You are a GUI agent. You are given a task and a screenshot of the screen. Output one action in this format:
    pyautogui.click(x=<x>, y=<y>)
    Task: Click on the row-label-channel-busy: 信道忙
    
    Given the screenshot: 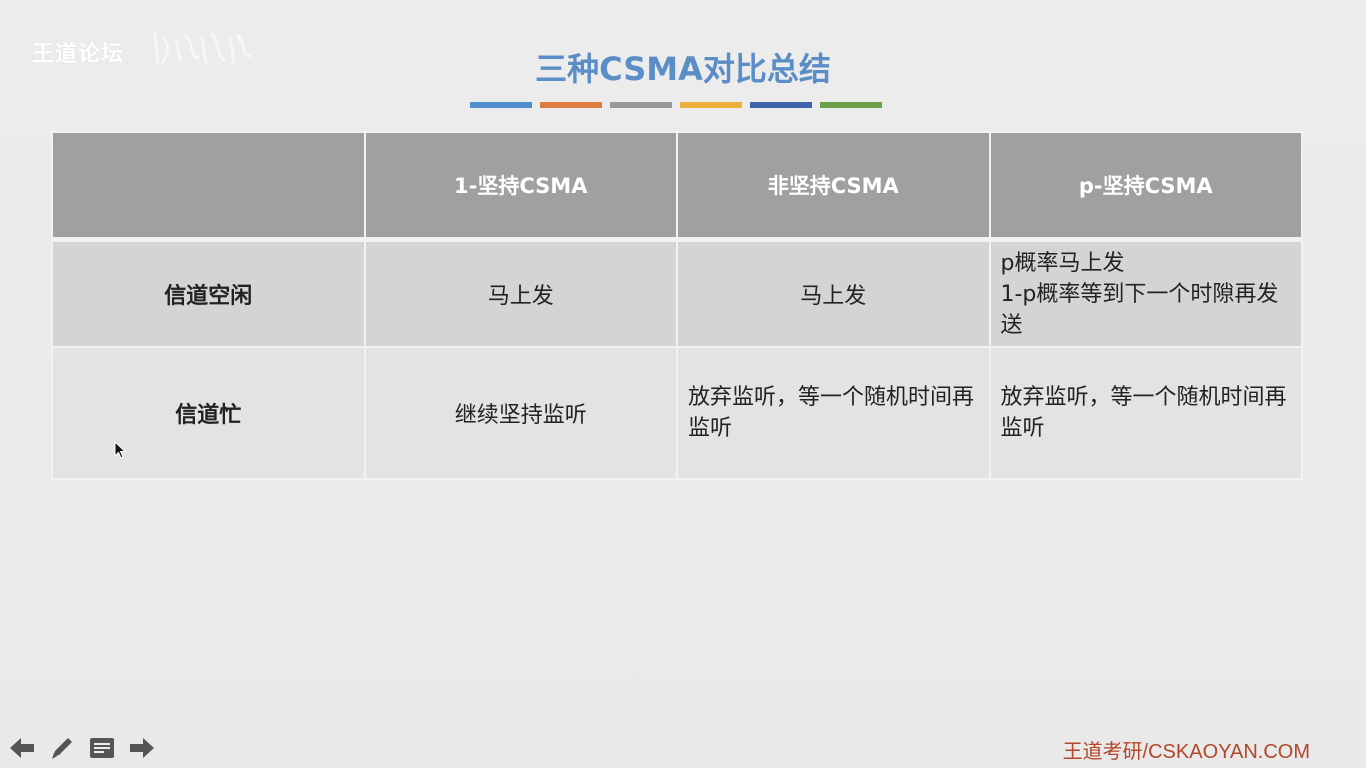 What is the action you would take?
    pyautogui.click(x=208, y=413)
    